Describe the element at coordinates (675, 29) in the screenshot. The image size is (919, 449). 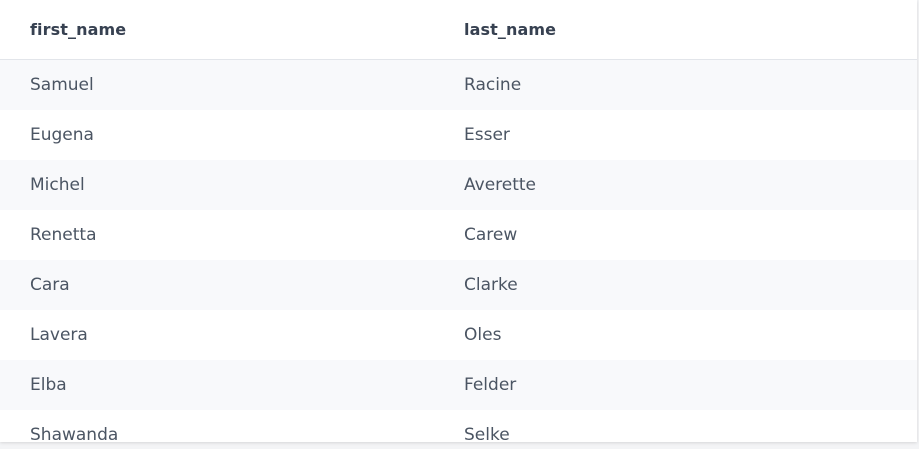
I see `column-header-last-name: last_name` at that location.